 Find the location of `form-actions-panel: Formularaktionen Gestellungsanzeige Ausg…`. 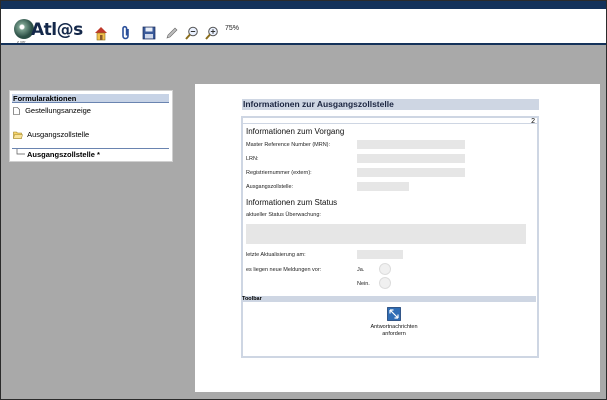

form-actions-panel: Formularaktionen Gestellungsanzeige Ausg… is located at coordinates (91, 126).